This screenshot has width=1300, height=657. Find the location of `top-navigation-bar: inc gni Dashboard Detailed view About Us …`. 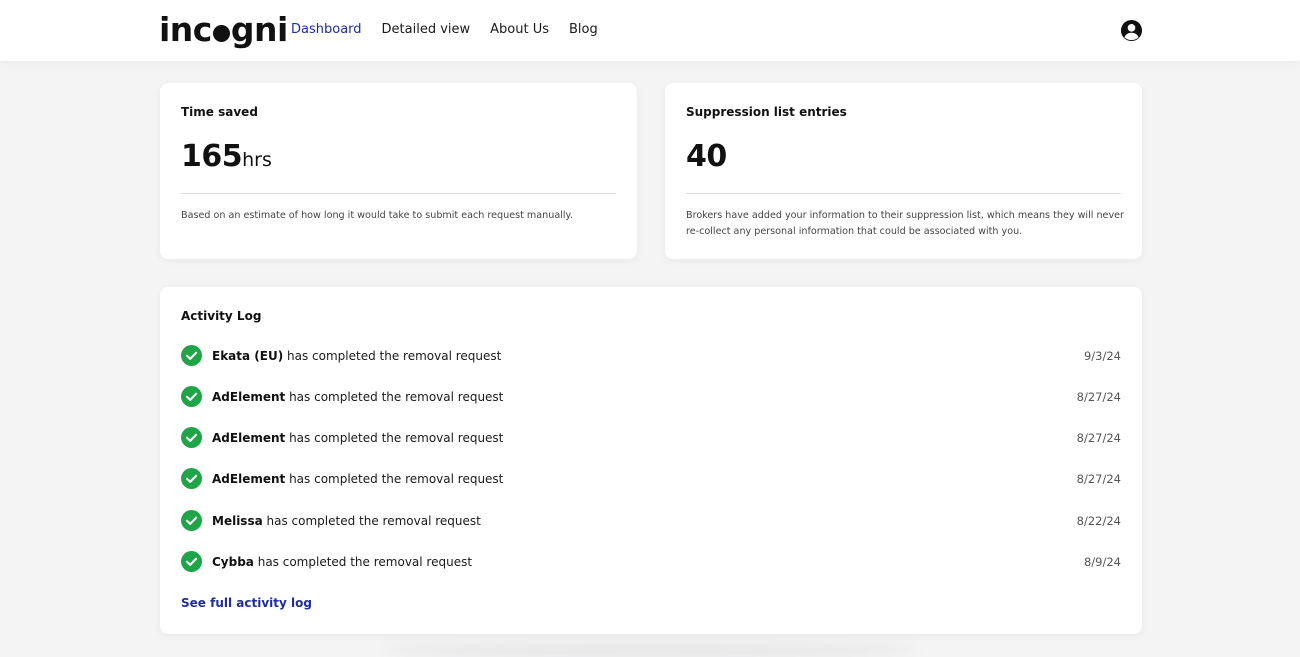

top-navigation-bar: inc gni Dashboard Detailed view About Us … is located at coordinates (650, 30).